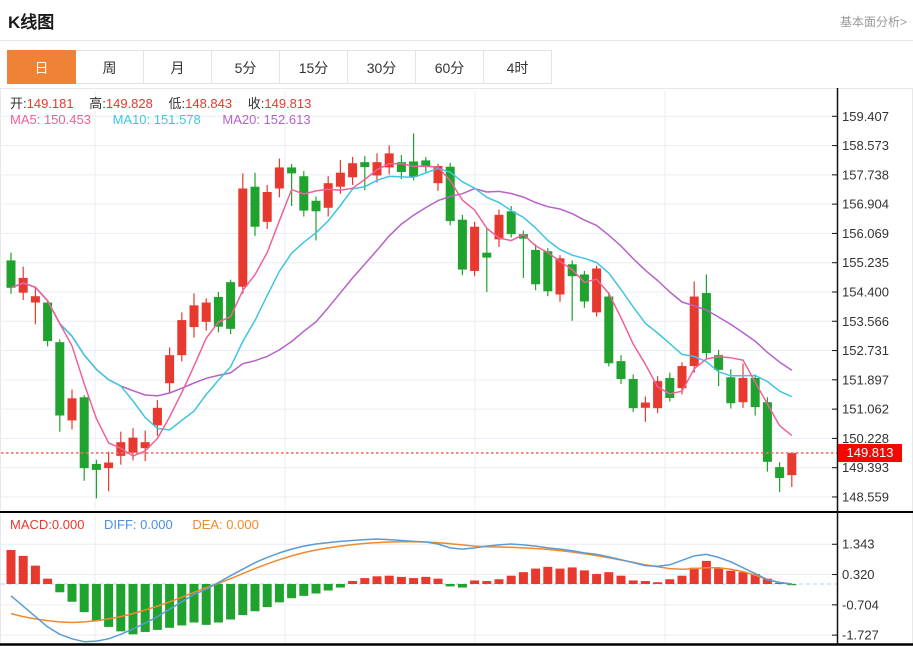 Image resolution: width=913 pixels, height=646 pixels. Describe the element at coordinates (50, 119) in the screenshot. I see `ma5-value: MA5: 150.453` at that location.